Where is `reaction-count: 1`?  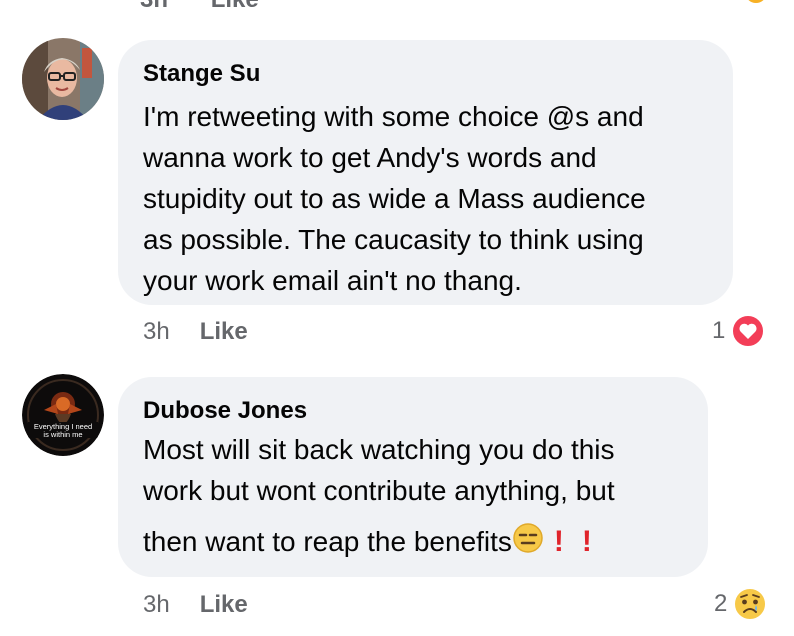
reaction-count: 1 is located at coordinates (719, 330).